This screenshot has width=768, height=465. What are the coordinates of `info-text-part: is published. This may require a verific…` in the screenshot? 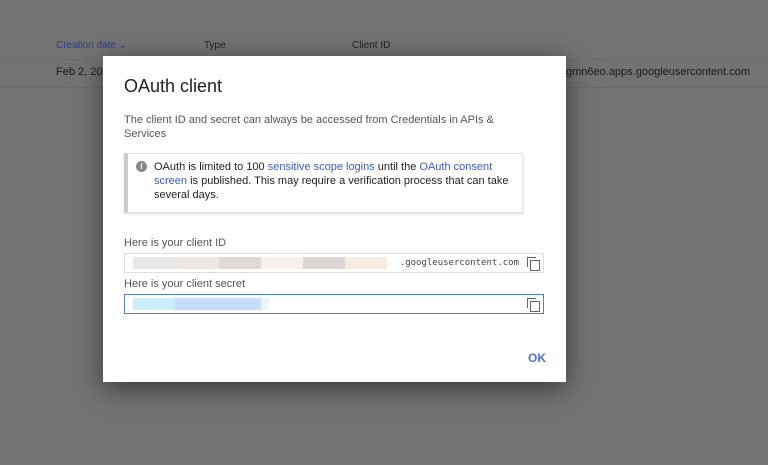 It's located at (331, 188).